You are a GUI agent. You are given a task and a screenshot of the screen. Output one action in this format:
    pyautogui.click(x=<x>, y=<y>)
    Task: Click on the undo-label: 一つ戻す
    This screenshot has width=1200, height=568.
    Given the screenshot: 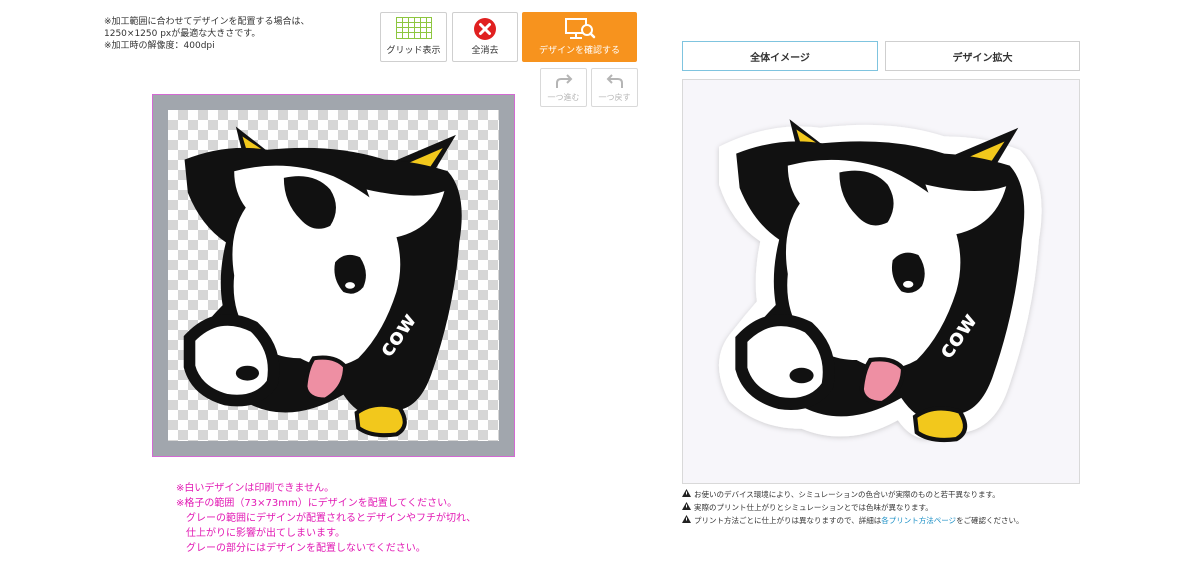 What is the action you would take?
    pyautogui.click(x=614, y=97)
    